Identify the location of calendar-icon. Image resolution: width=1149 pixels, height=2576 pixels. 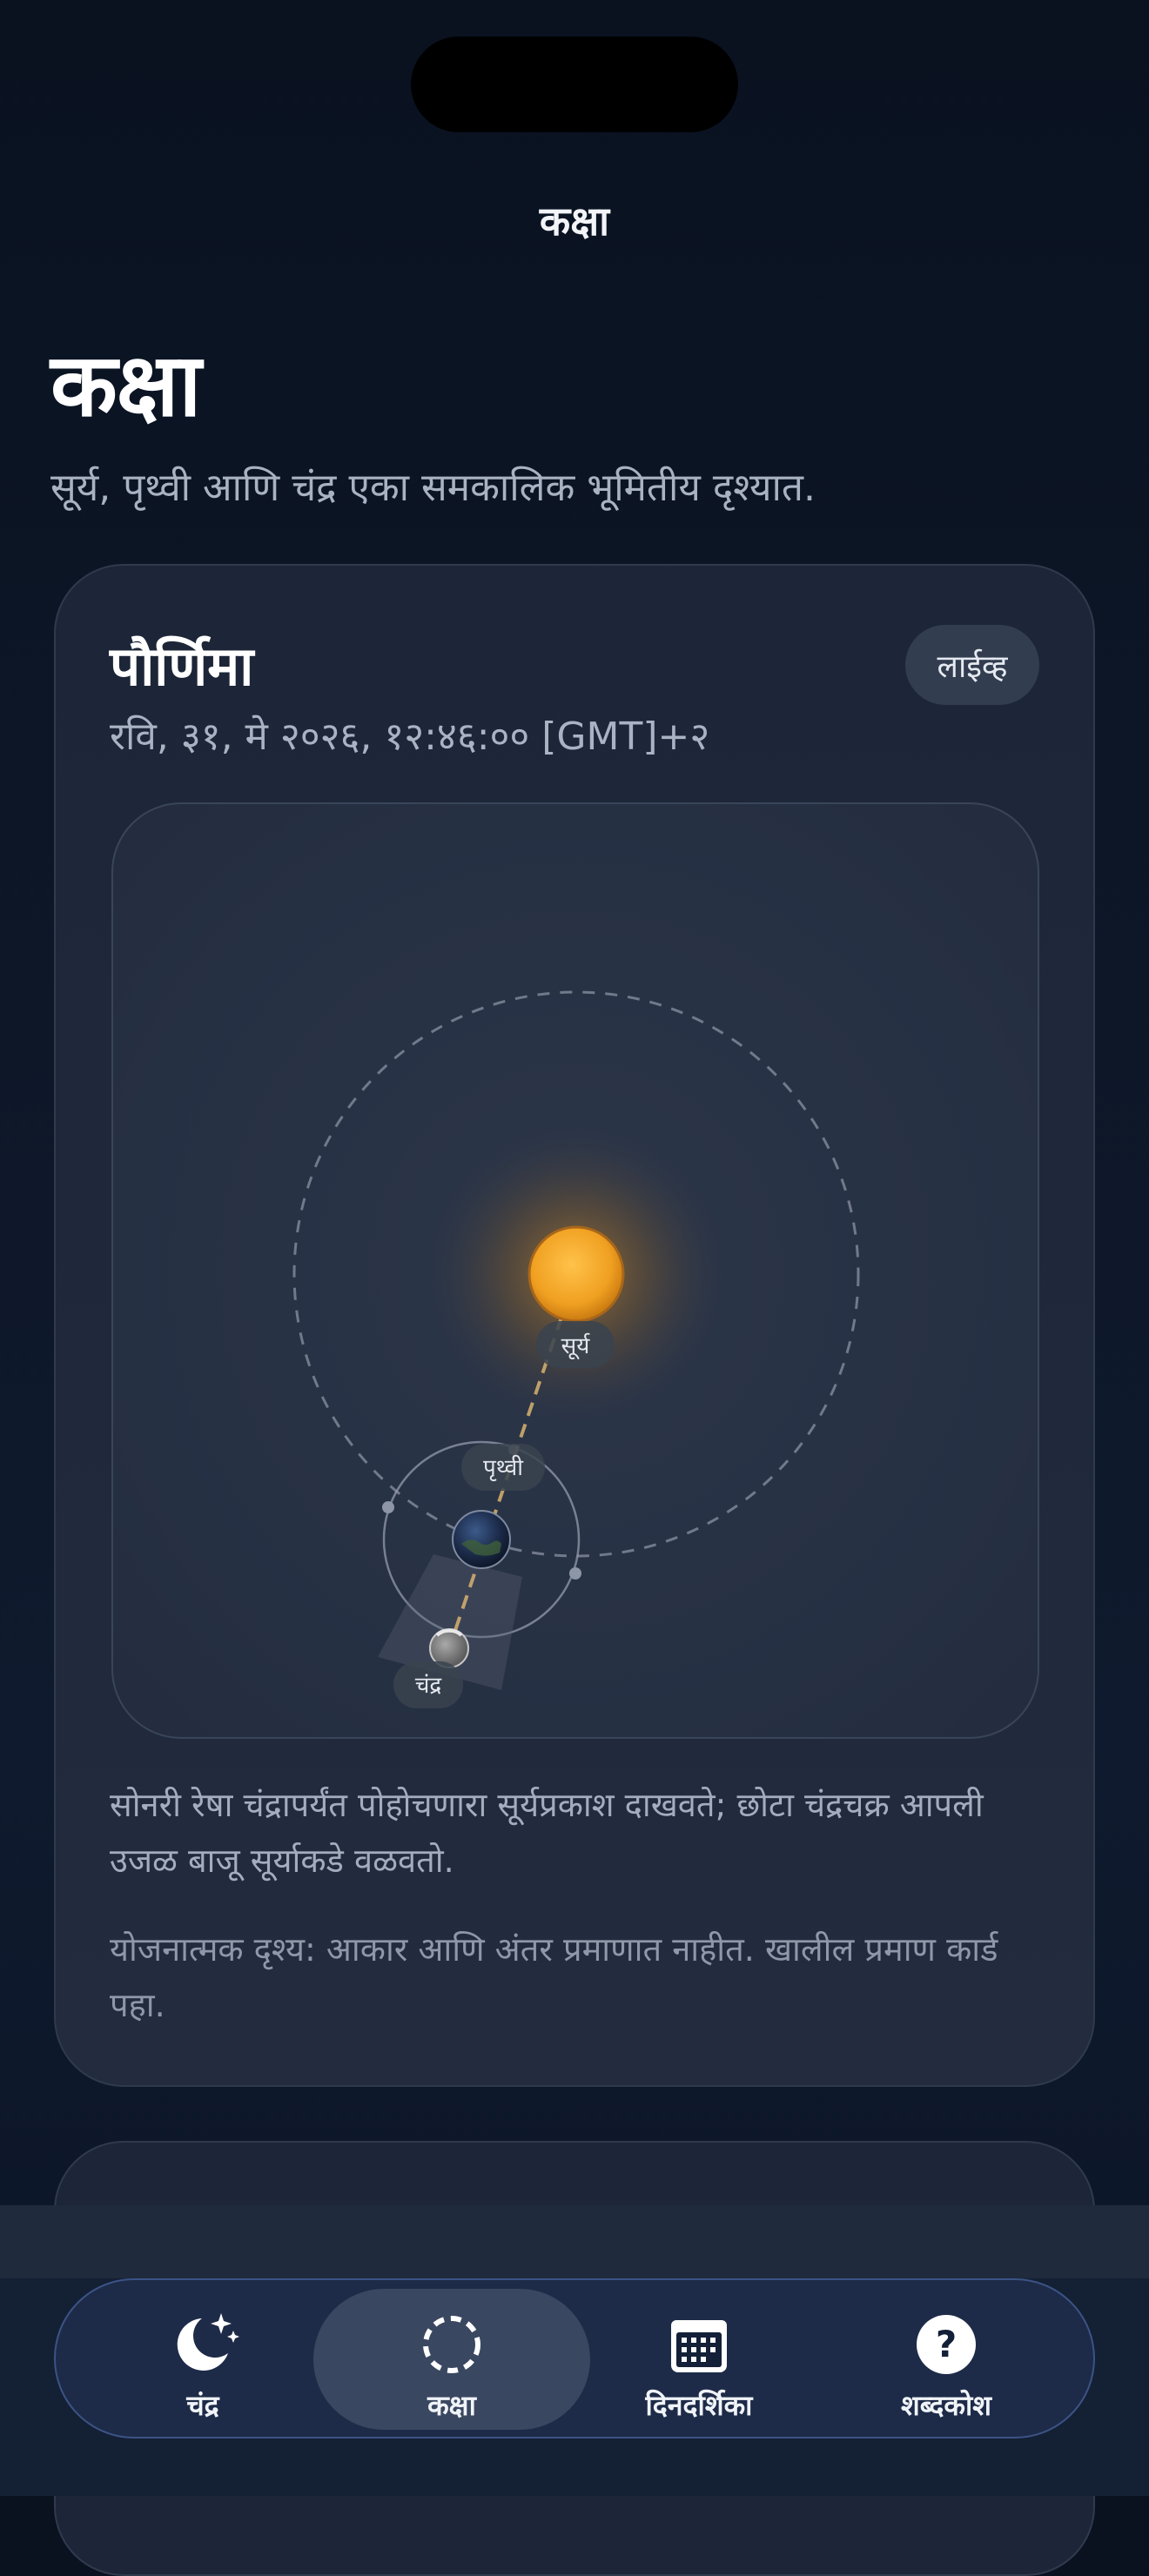
(699, 2340).